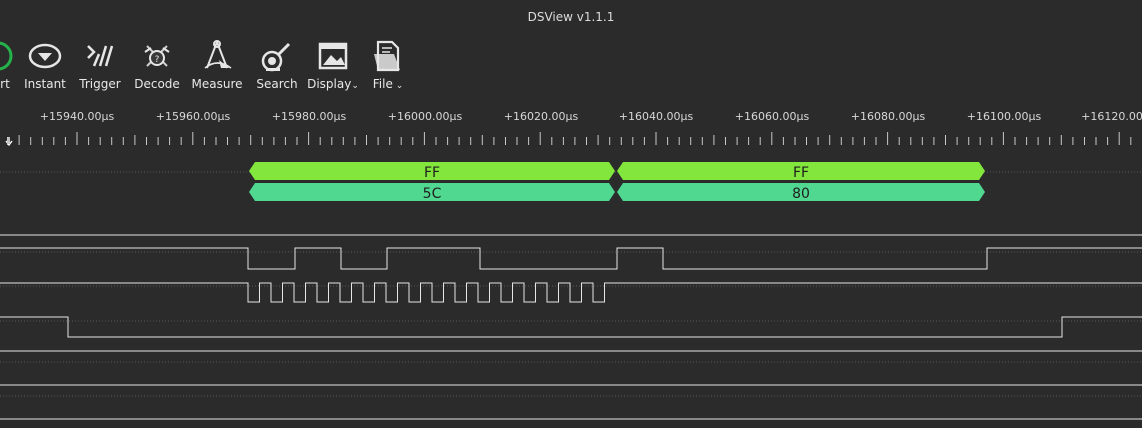 This screenshot has width=1142, height=428. What do you see at coordinates (100, 84) in the screenshot?
I see `trigger-label: Trigger` at bounding box center [100, 84].